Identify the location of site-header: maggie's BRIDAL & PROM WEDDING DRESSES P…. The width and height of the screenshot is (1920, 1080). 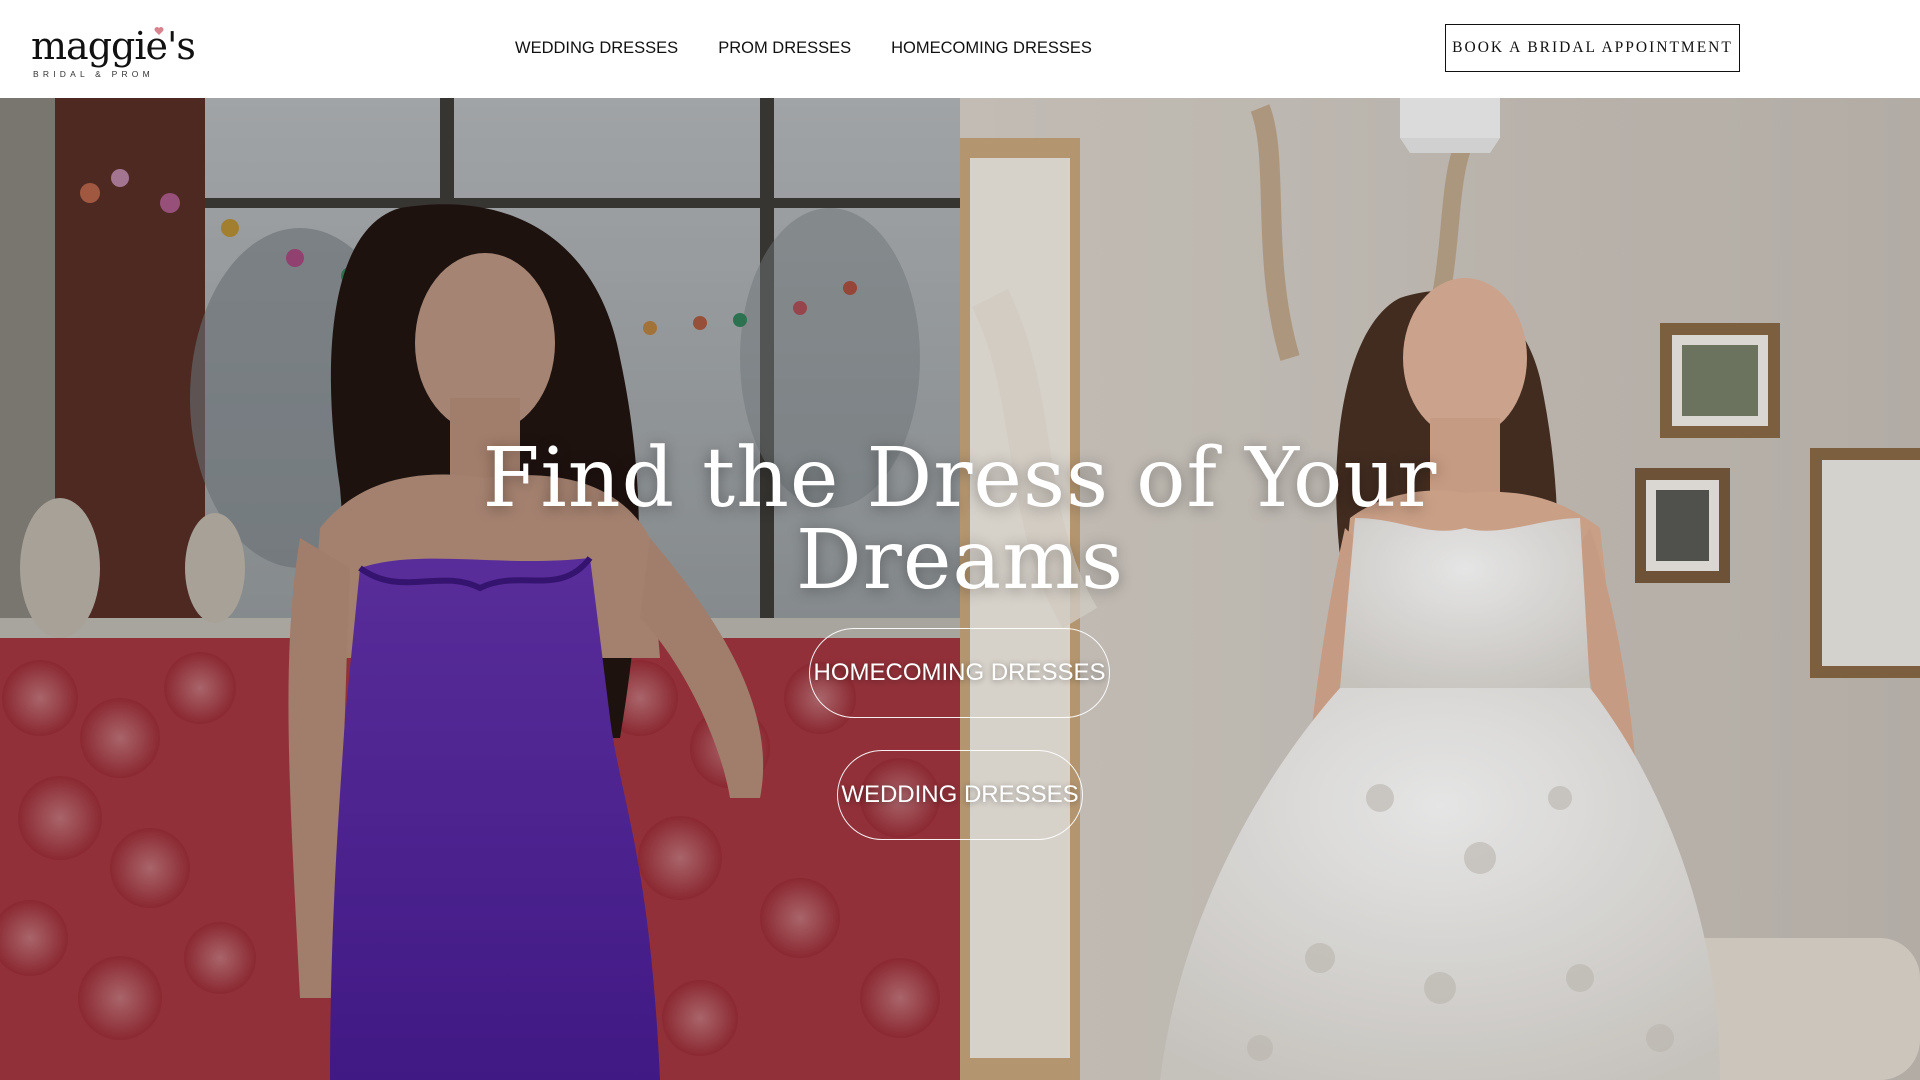
(960, 49).